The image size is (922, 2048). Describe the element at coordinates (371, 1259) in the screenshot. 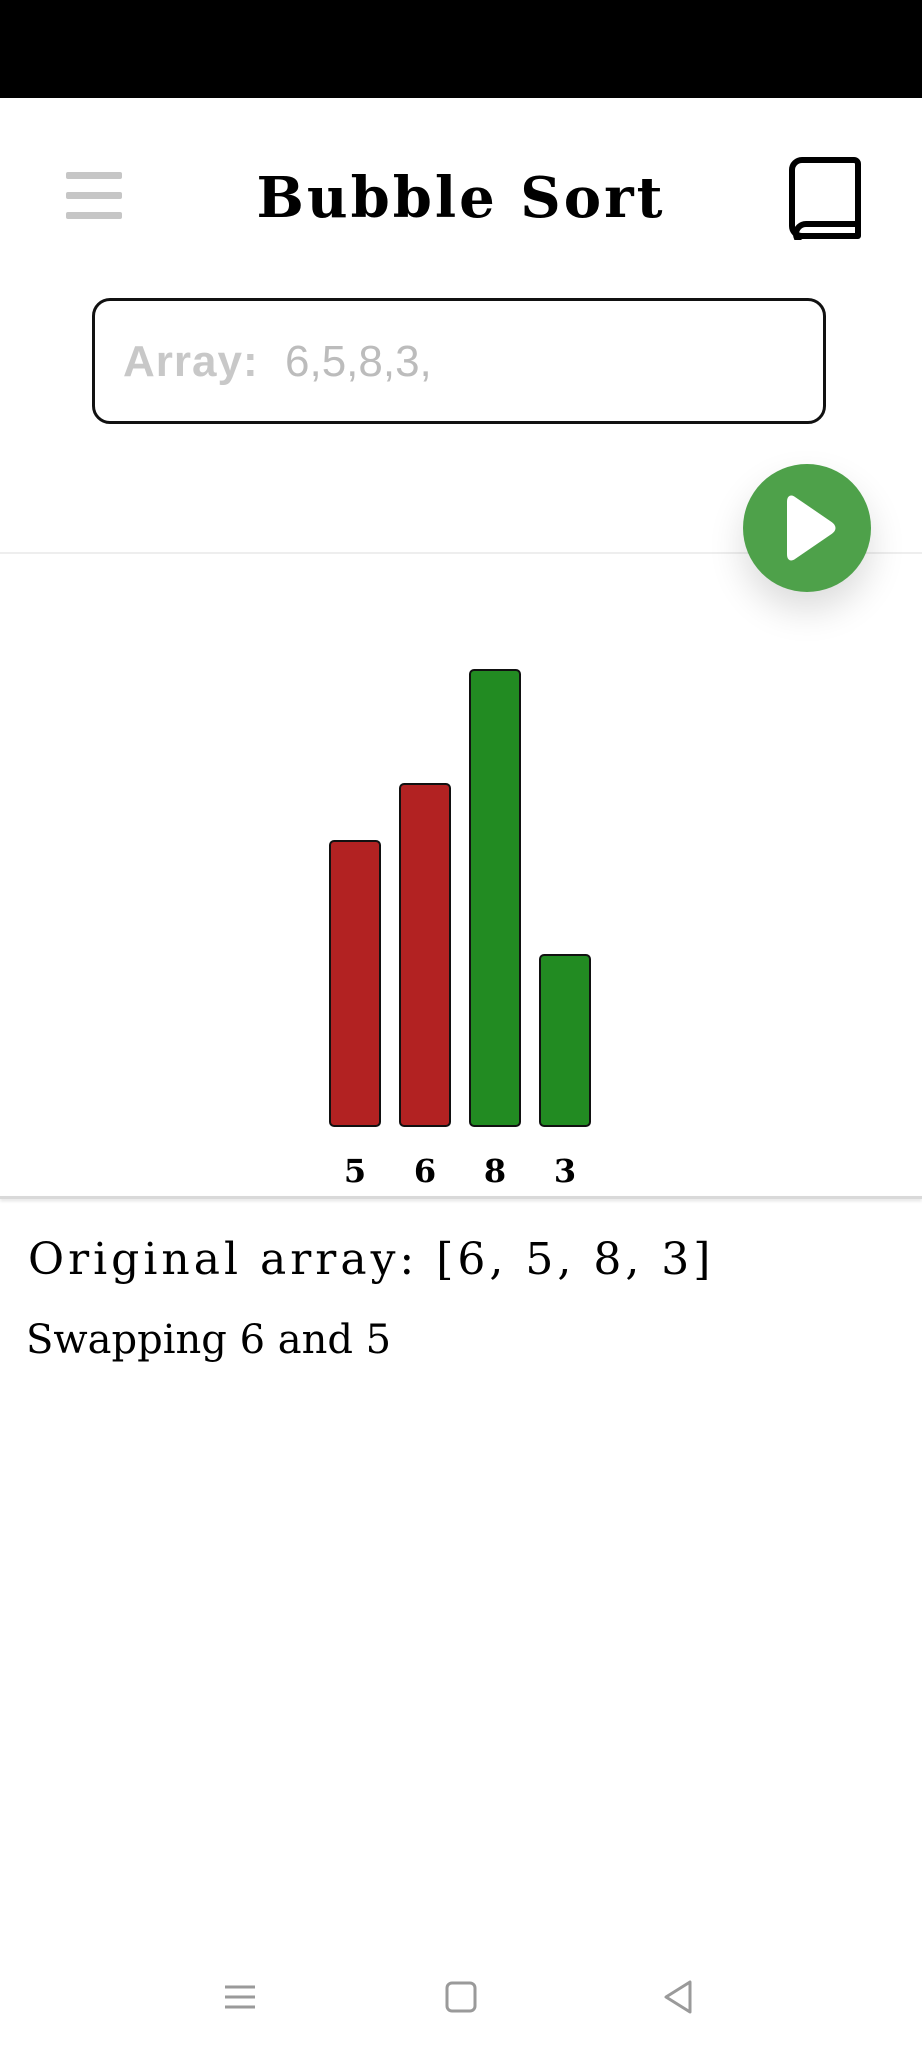

I see `original-array-text: Original array: [6, 5, 8, 3]` at that location.